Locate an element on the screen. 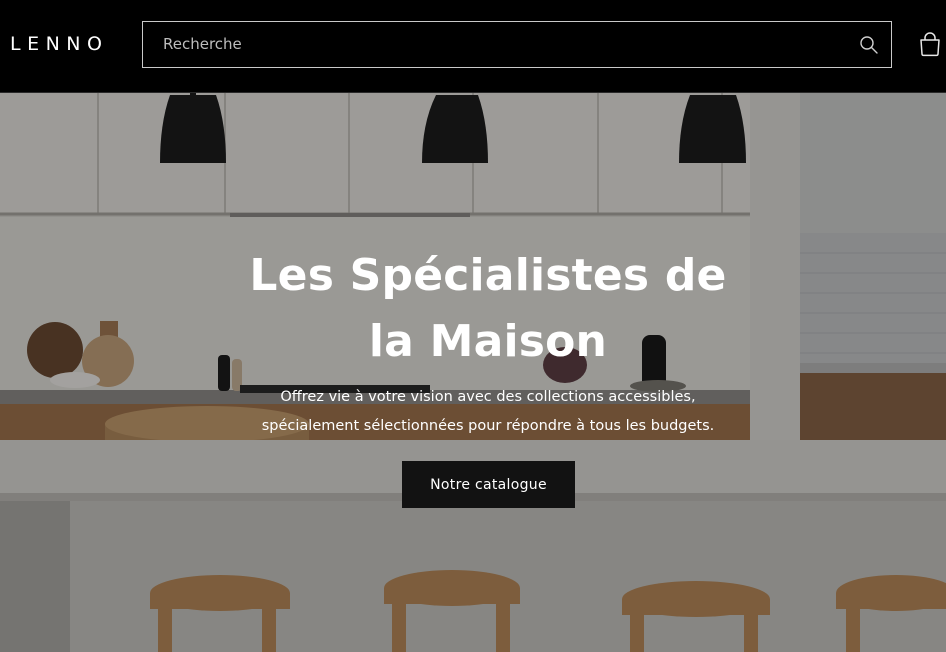  site-logo: LENNO is located at coordinates (59, 44).